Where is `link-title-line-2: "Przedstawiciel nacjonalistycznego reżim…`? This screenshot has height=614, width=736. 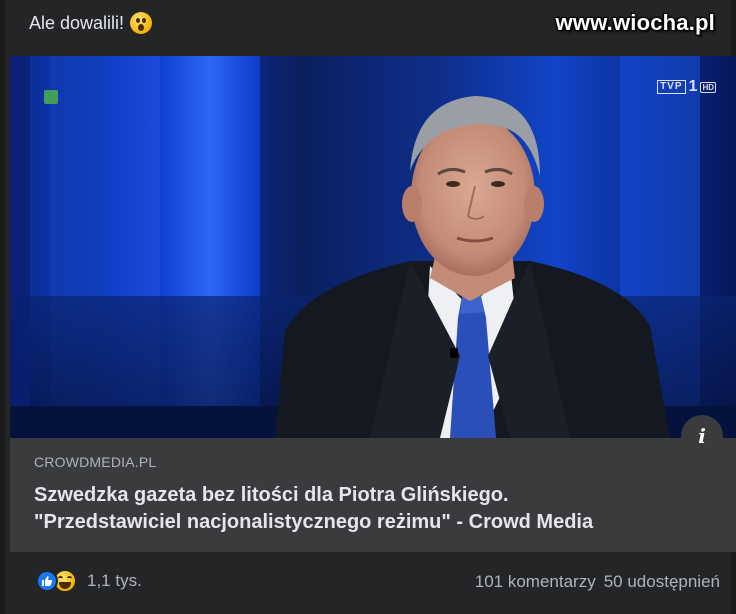 link-title-line-2: "Przedstawiciel nacjonalistycznego reżim… is located at coordinates (314, 522).